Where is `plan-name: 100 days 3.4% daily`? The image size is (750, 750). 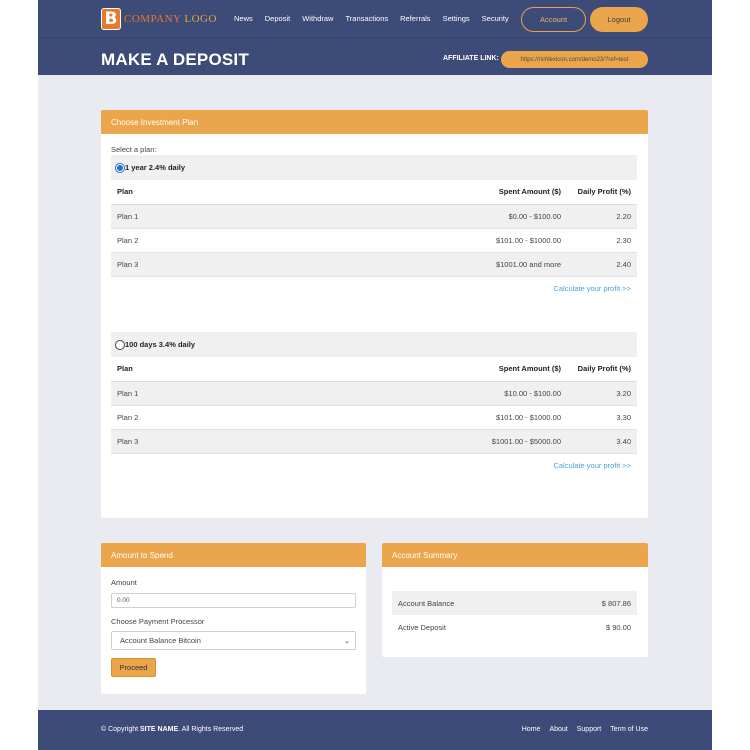 plan-name: 100 days 3.4% daily is located at coordinates (160, 344).